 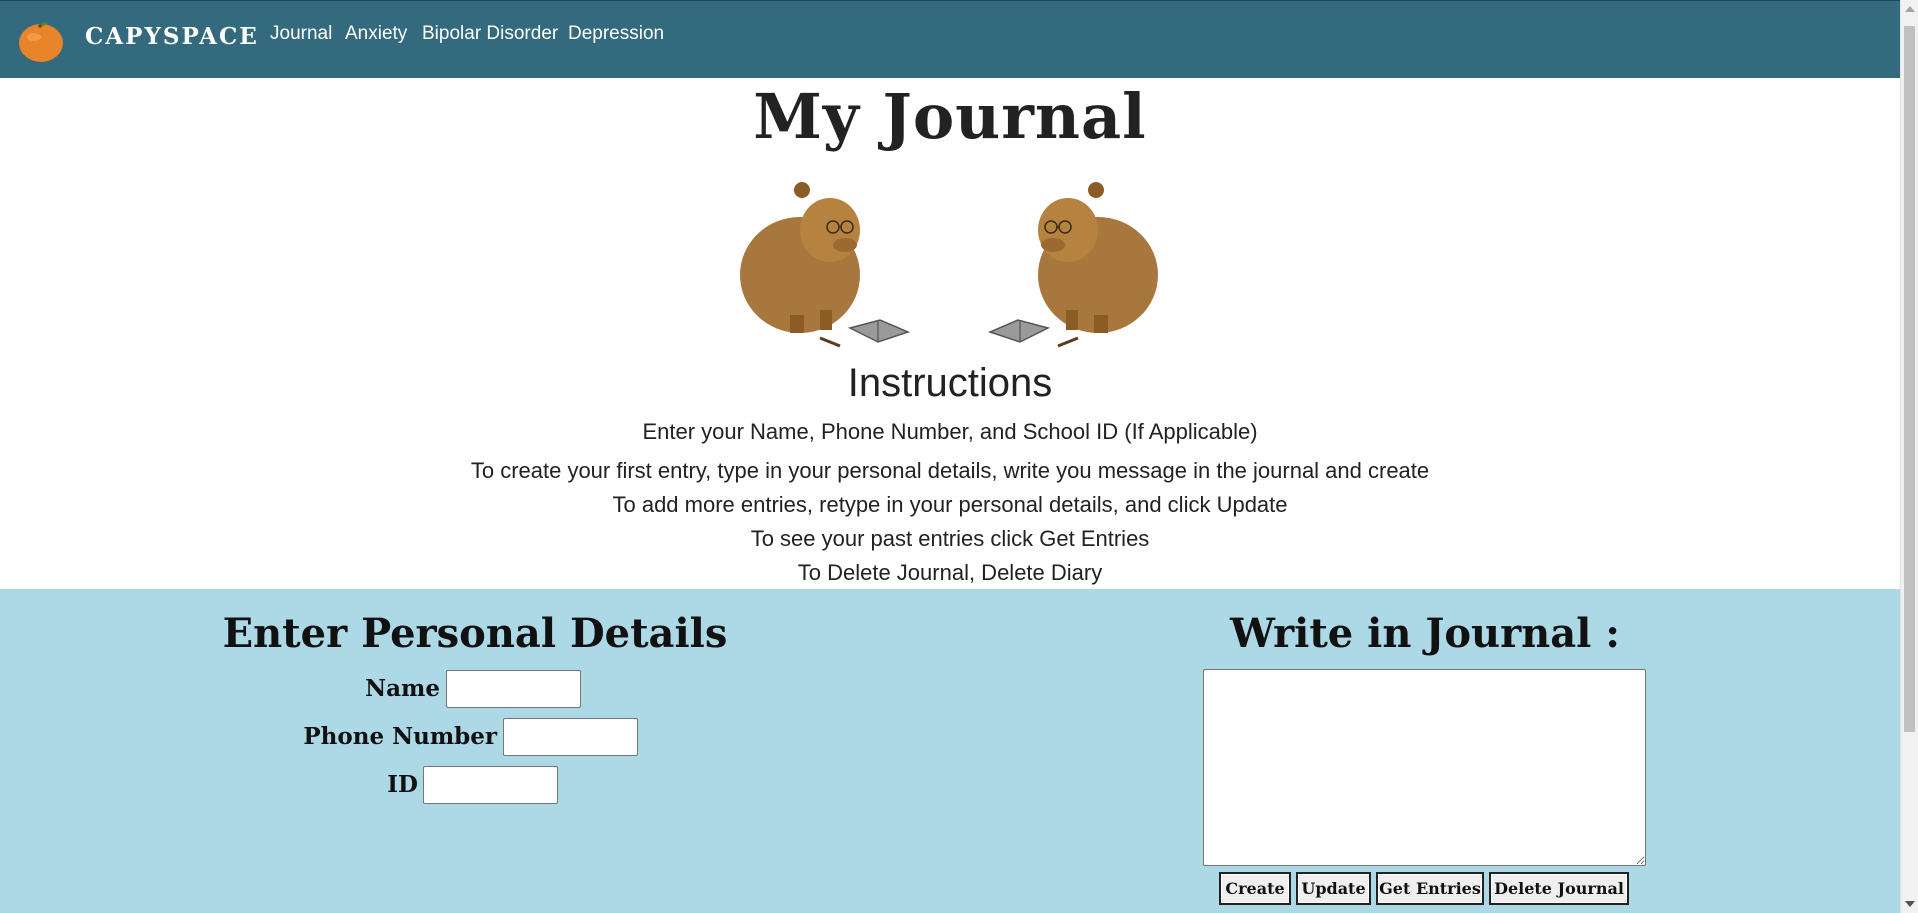 What do you see at coordinates (400, 736) in the screenshot?
I see `phone-number-label: Phone Number` at bounding box center [400, 736].